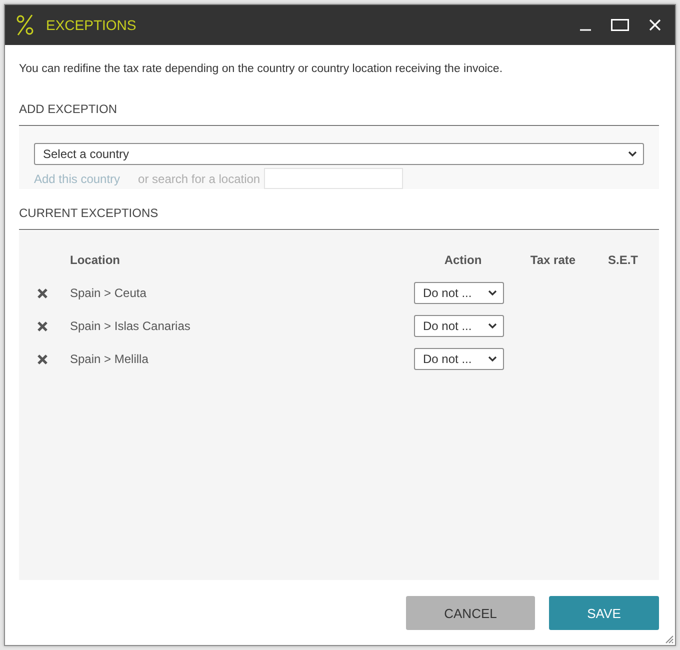  What do you see at coordinates (604, 613) in the screenshot?
I see `save-button: SAVE` at bounding box center [604, 613].